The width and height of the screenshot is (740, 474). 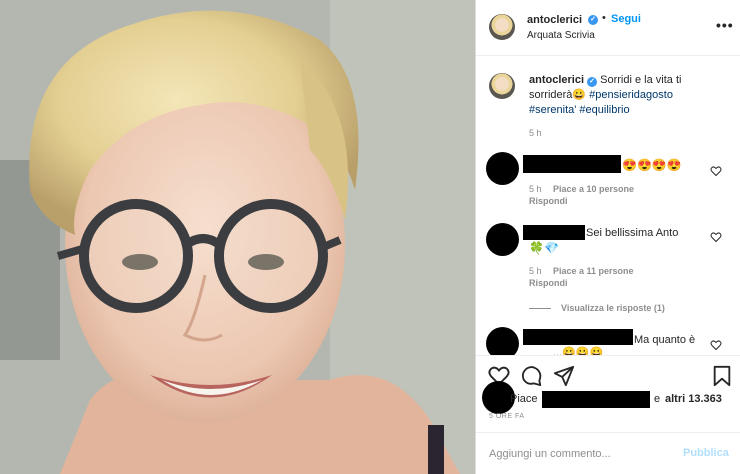 What do you see at coordinates (535, 133) in the screenshot?
I see `caption-timestamp: 5 h` at bounding box center [535, 133].